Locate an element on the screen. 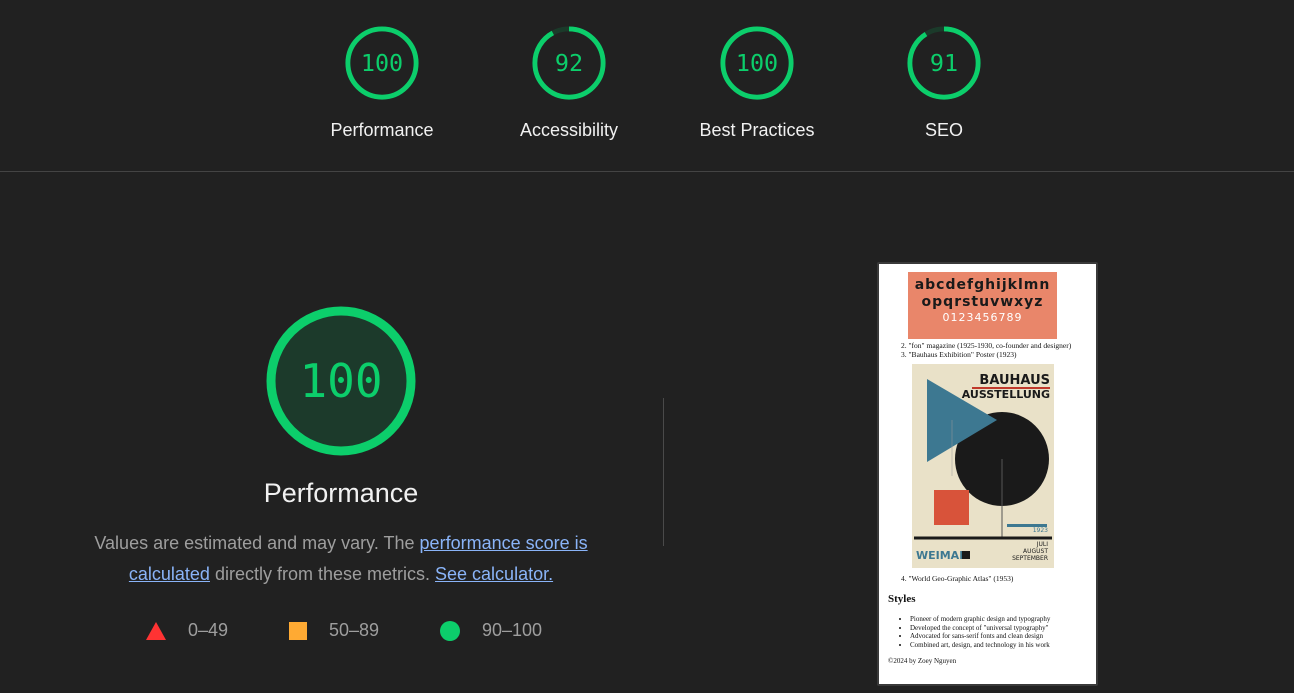  svg-text: BAUHAUS is located at coordinates (1014, 380).